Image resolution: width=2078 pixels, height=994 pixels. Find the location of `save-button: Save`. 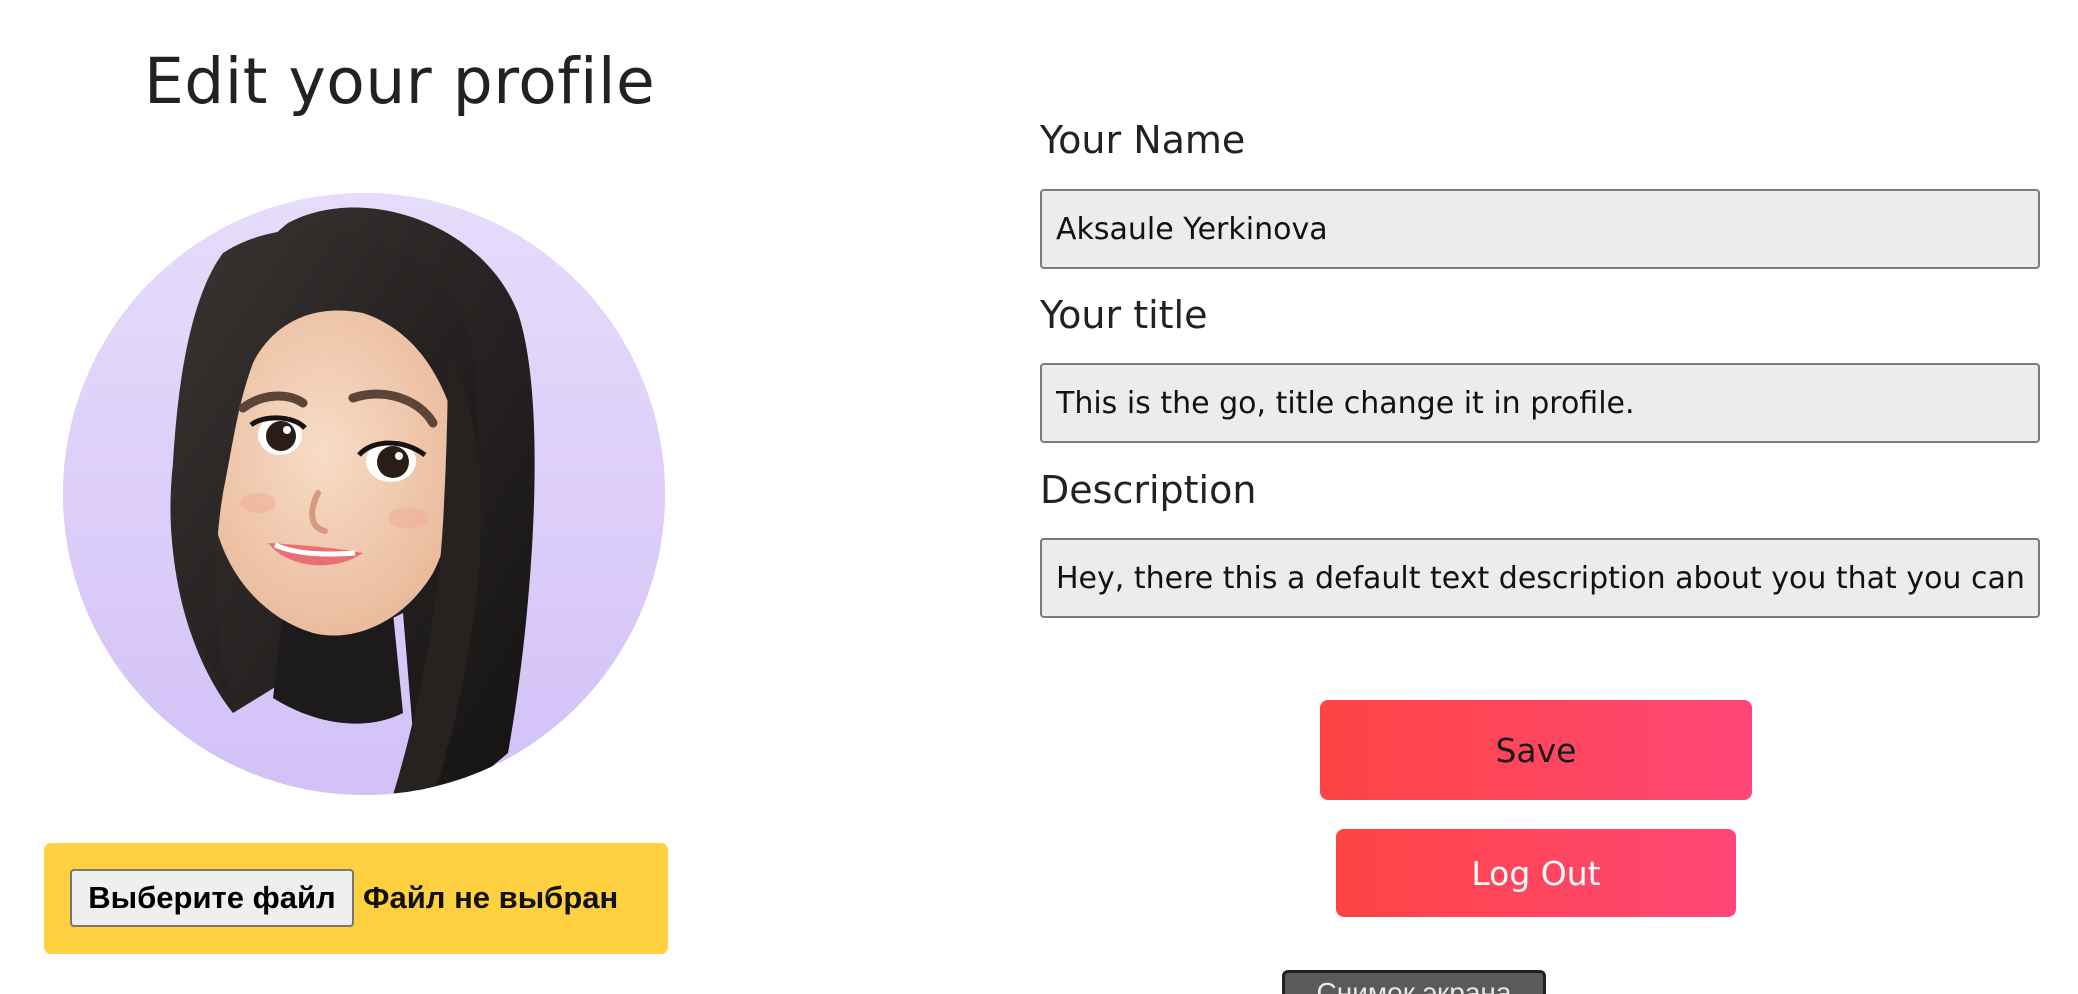

save-button: Save is located at coordinates (1536, 750).